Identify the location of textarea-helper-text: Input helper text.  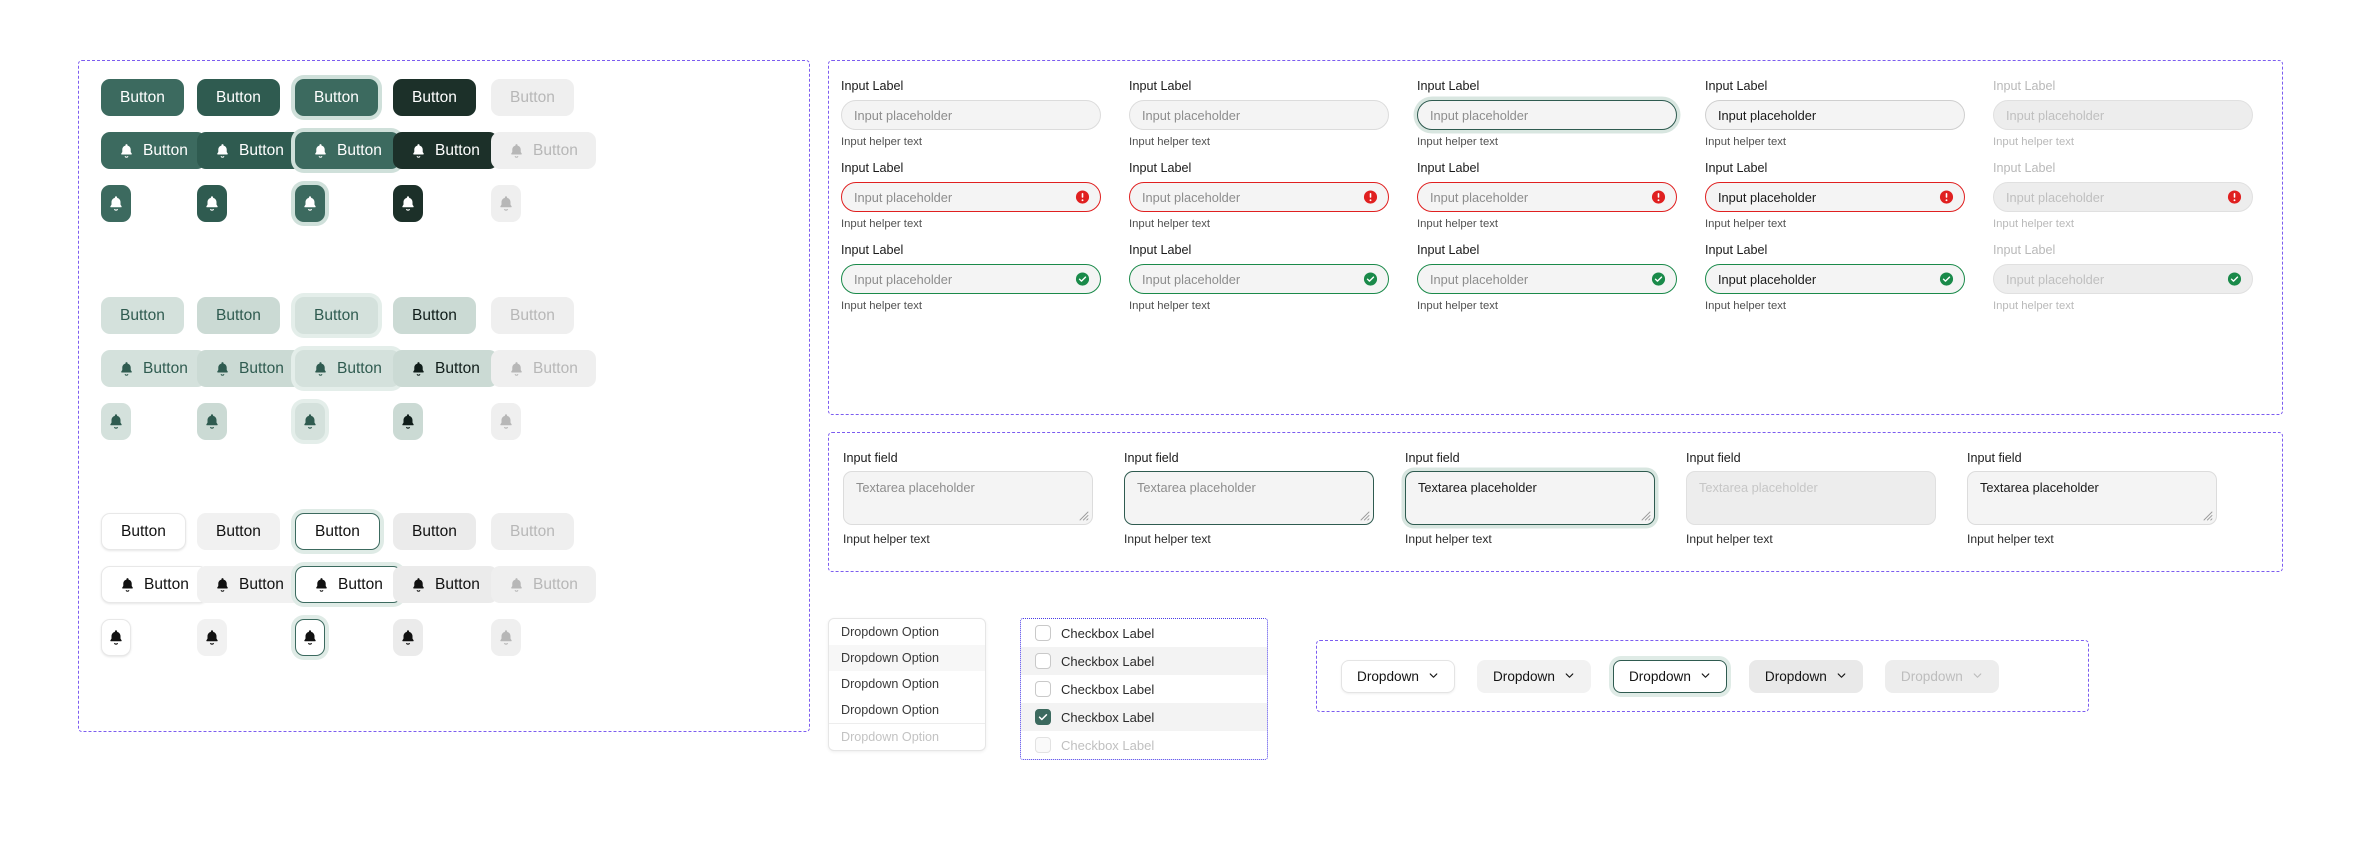
(886, 539).